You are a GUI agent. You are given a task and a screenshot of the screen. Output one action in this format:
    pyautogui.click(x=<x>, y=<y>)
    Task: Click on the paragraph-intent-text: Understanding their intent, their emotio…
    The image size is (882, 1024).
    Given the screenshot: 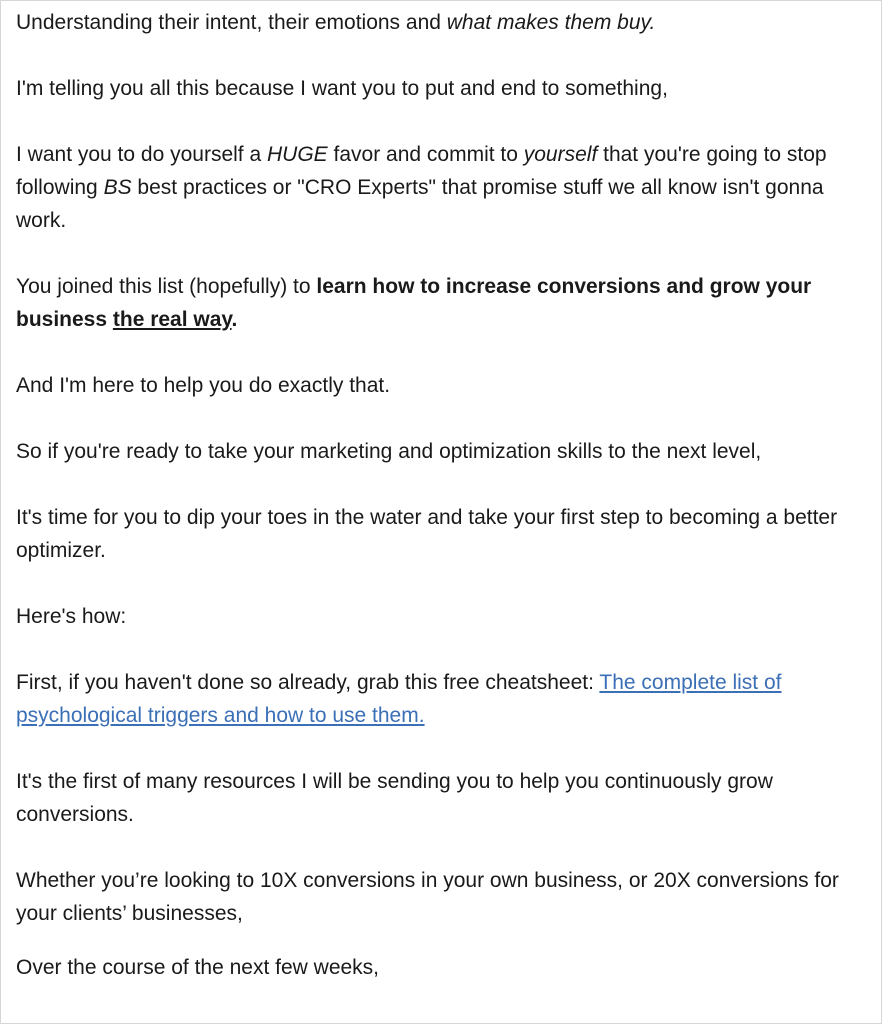 What is the action you would take?
    pyautogui.click(x=231, y=22)
    